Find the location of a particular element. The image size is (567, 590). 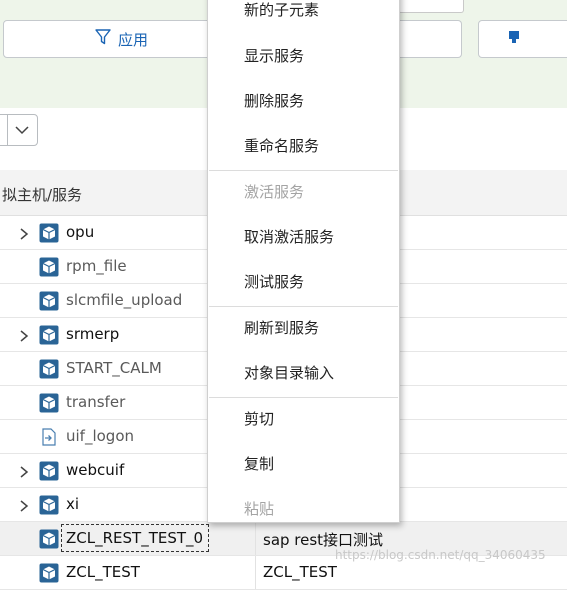

service-name: uif_logon is located at coordinates (100, 436).